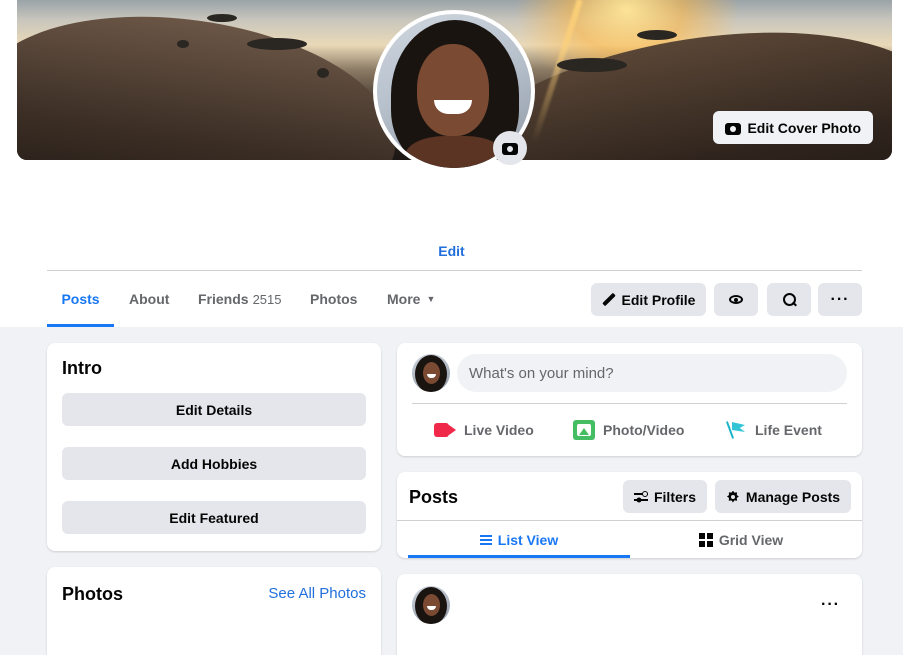 The width and height of the screenshot is (903, 655). What do you see at coordinates (214, 611) in the screenshot?
I see `photos-card: Photos See All Photos` at bounding box center [214, 611].